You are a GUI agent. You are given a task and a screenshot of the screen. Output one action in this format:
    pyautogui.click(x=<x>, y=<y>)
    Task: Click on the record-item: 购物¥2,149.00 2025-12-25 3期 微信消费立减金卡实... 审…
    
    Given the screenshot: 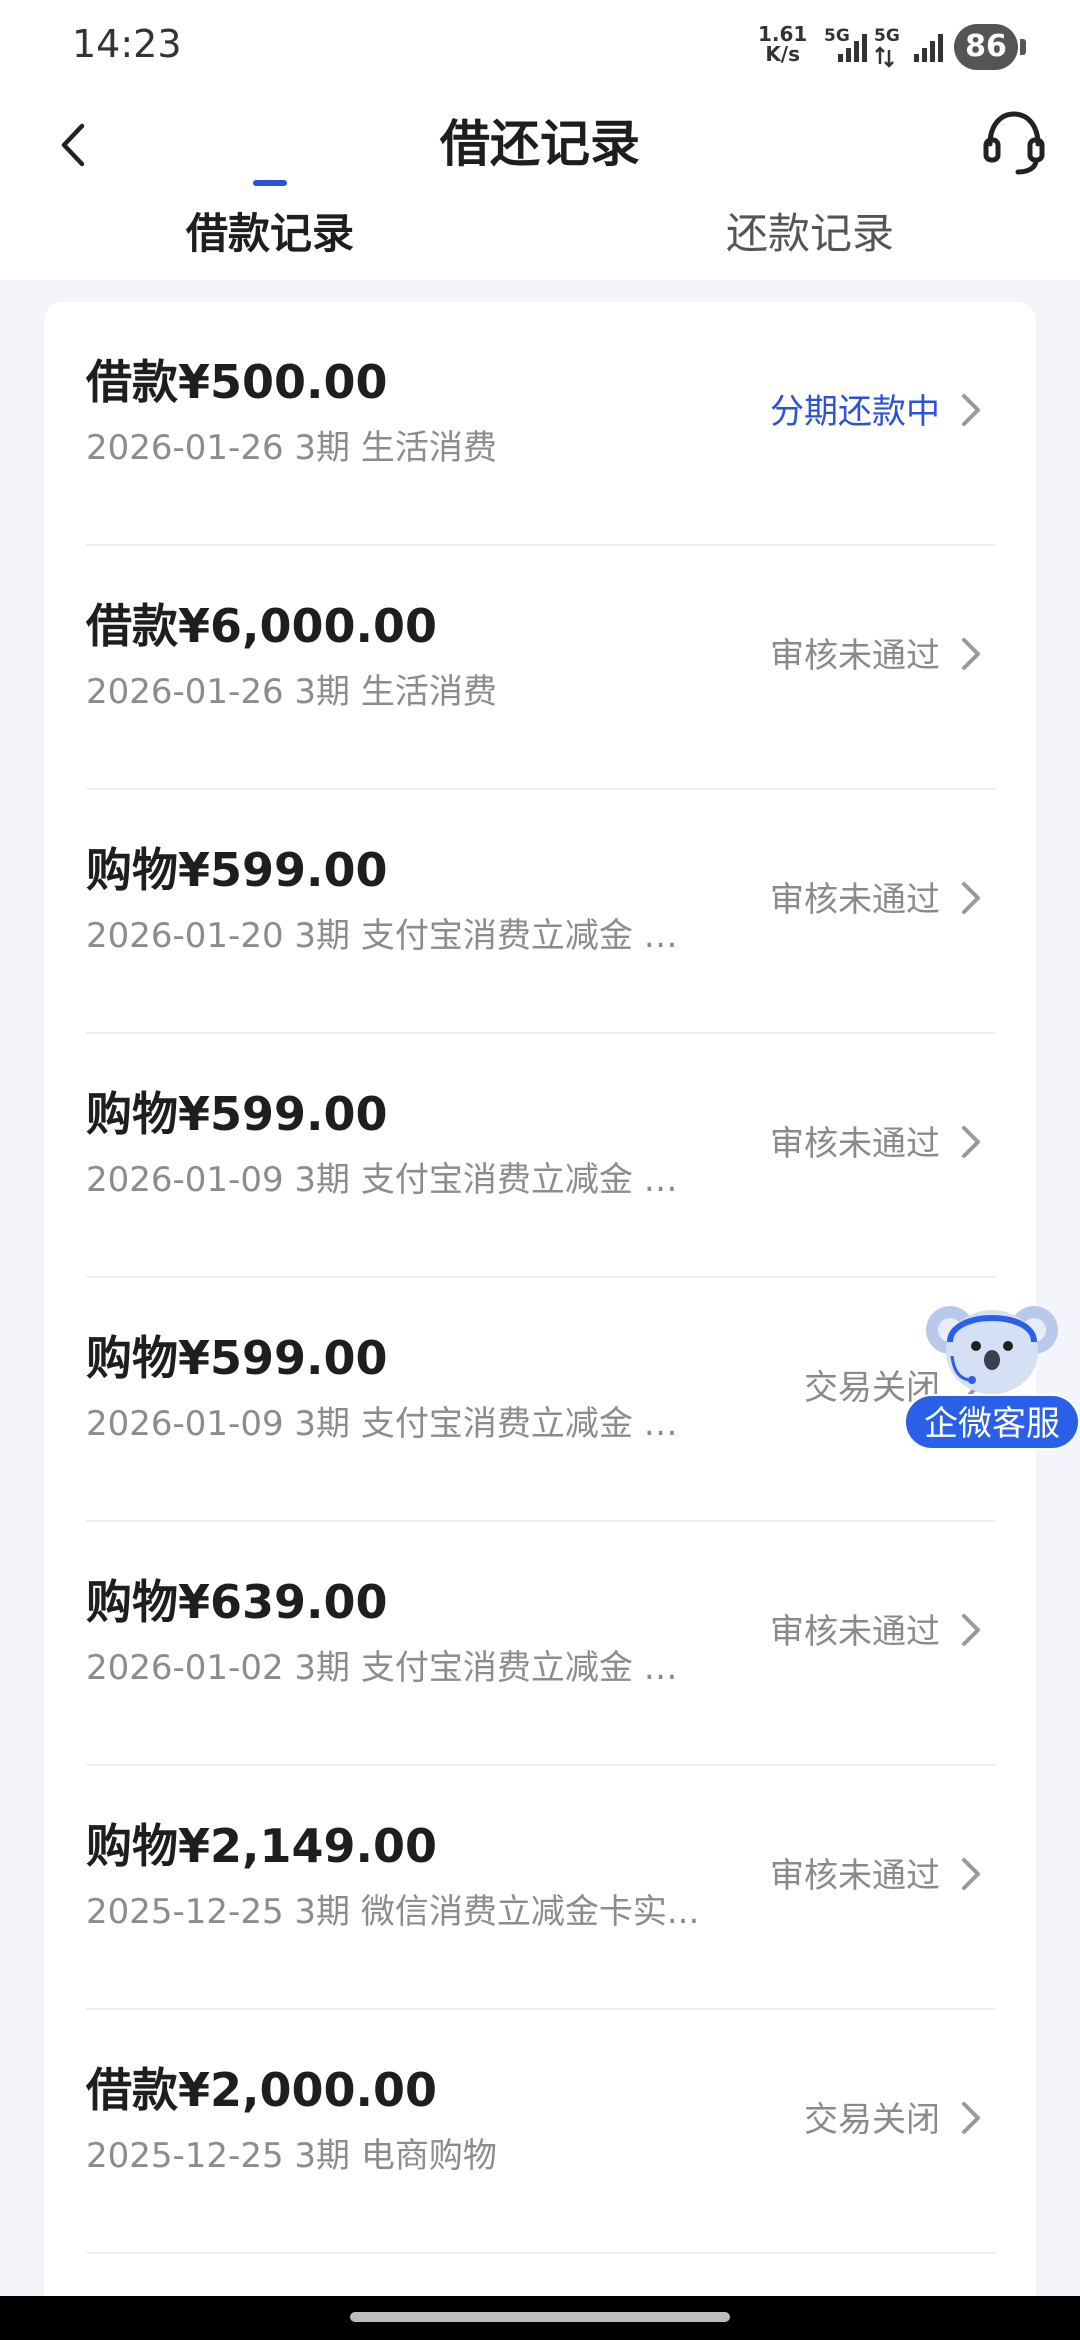 What is the action you would take?
    pyautogui.click(x=541, y=1888)
    